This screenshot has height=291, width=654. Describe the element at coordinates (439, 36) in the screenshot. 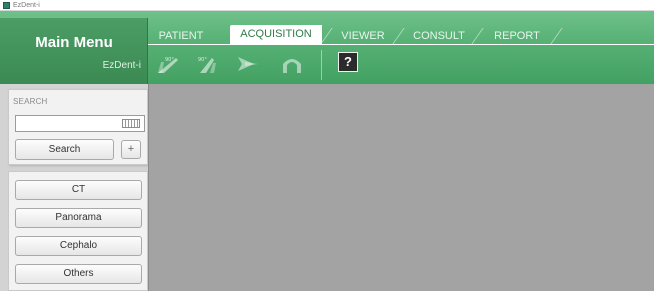

I see `tab-consult: CONSULT` at that location.